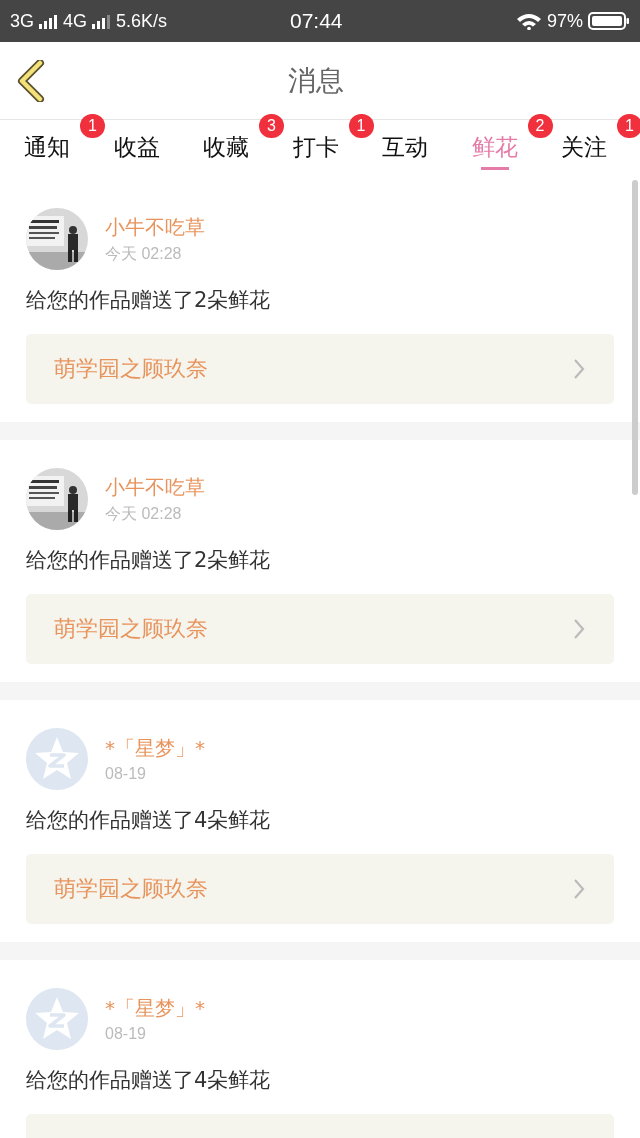 Image resolution: width=640 pixels, height=1138 pixels. What do you see at coordinates (316, 81) in the screenshot?
I see `page-title: 消息` at bounding box center [316, 81].